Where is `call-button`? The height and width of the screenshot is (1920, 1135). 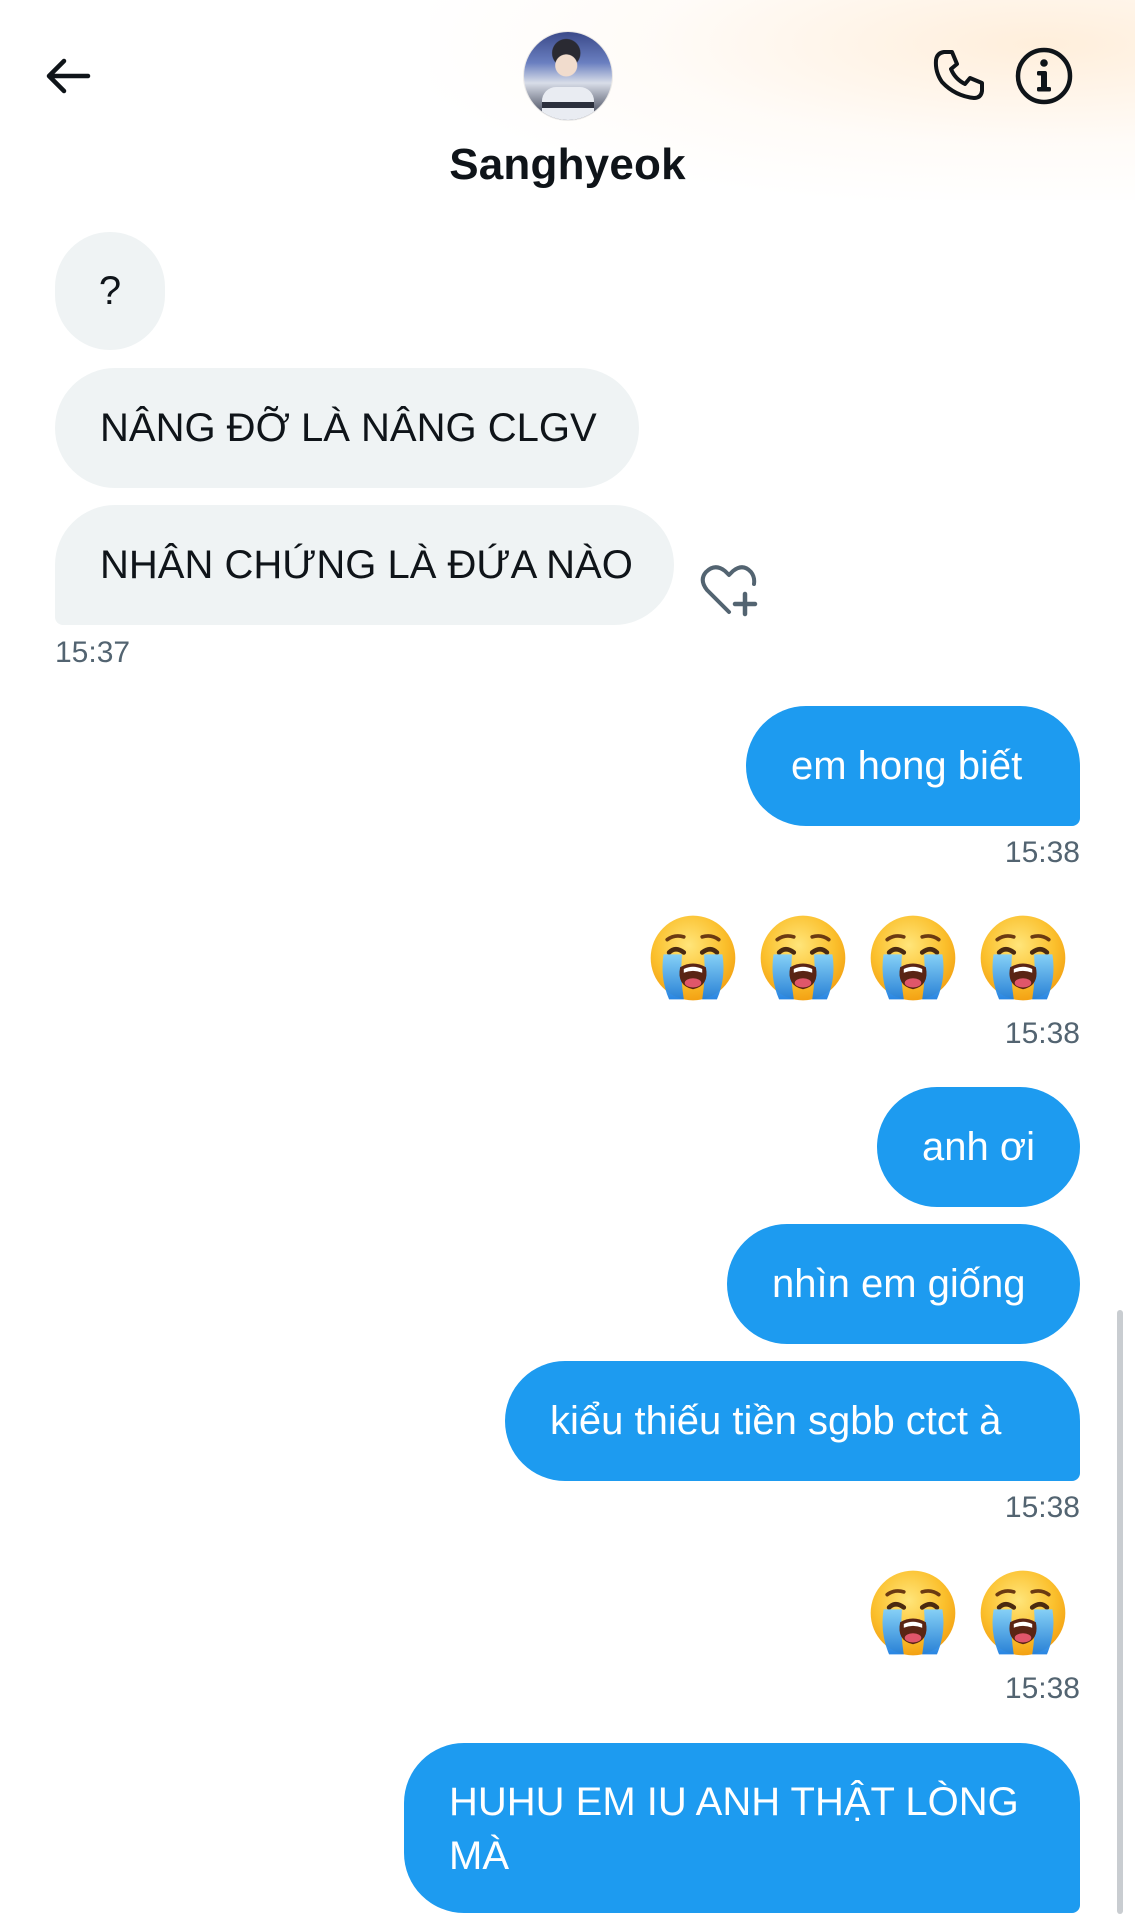 call-button is located at coordinates (959, 75).